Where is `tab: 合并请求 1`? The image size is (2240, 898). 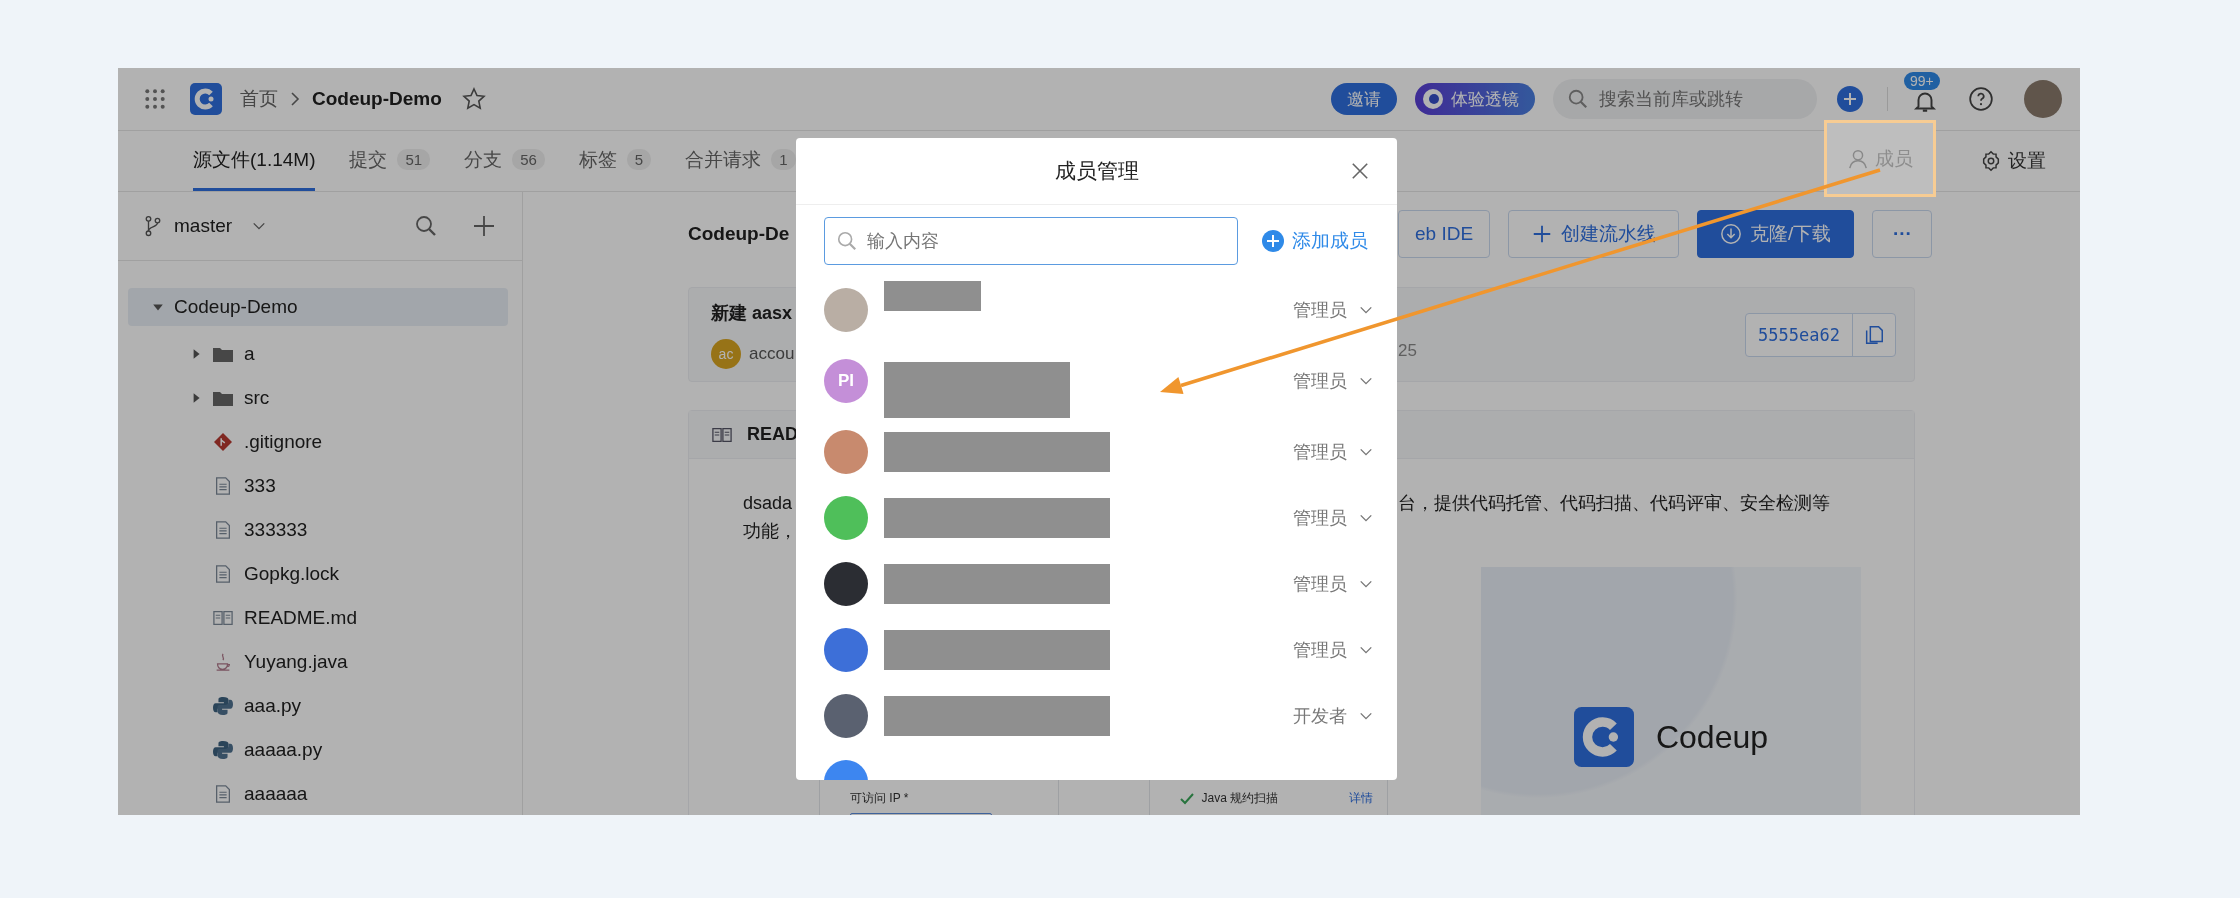
tab: 合并请求 1 is located at coordinates (740, 161).